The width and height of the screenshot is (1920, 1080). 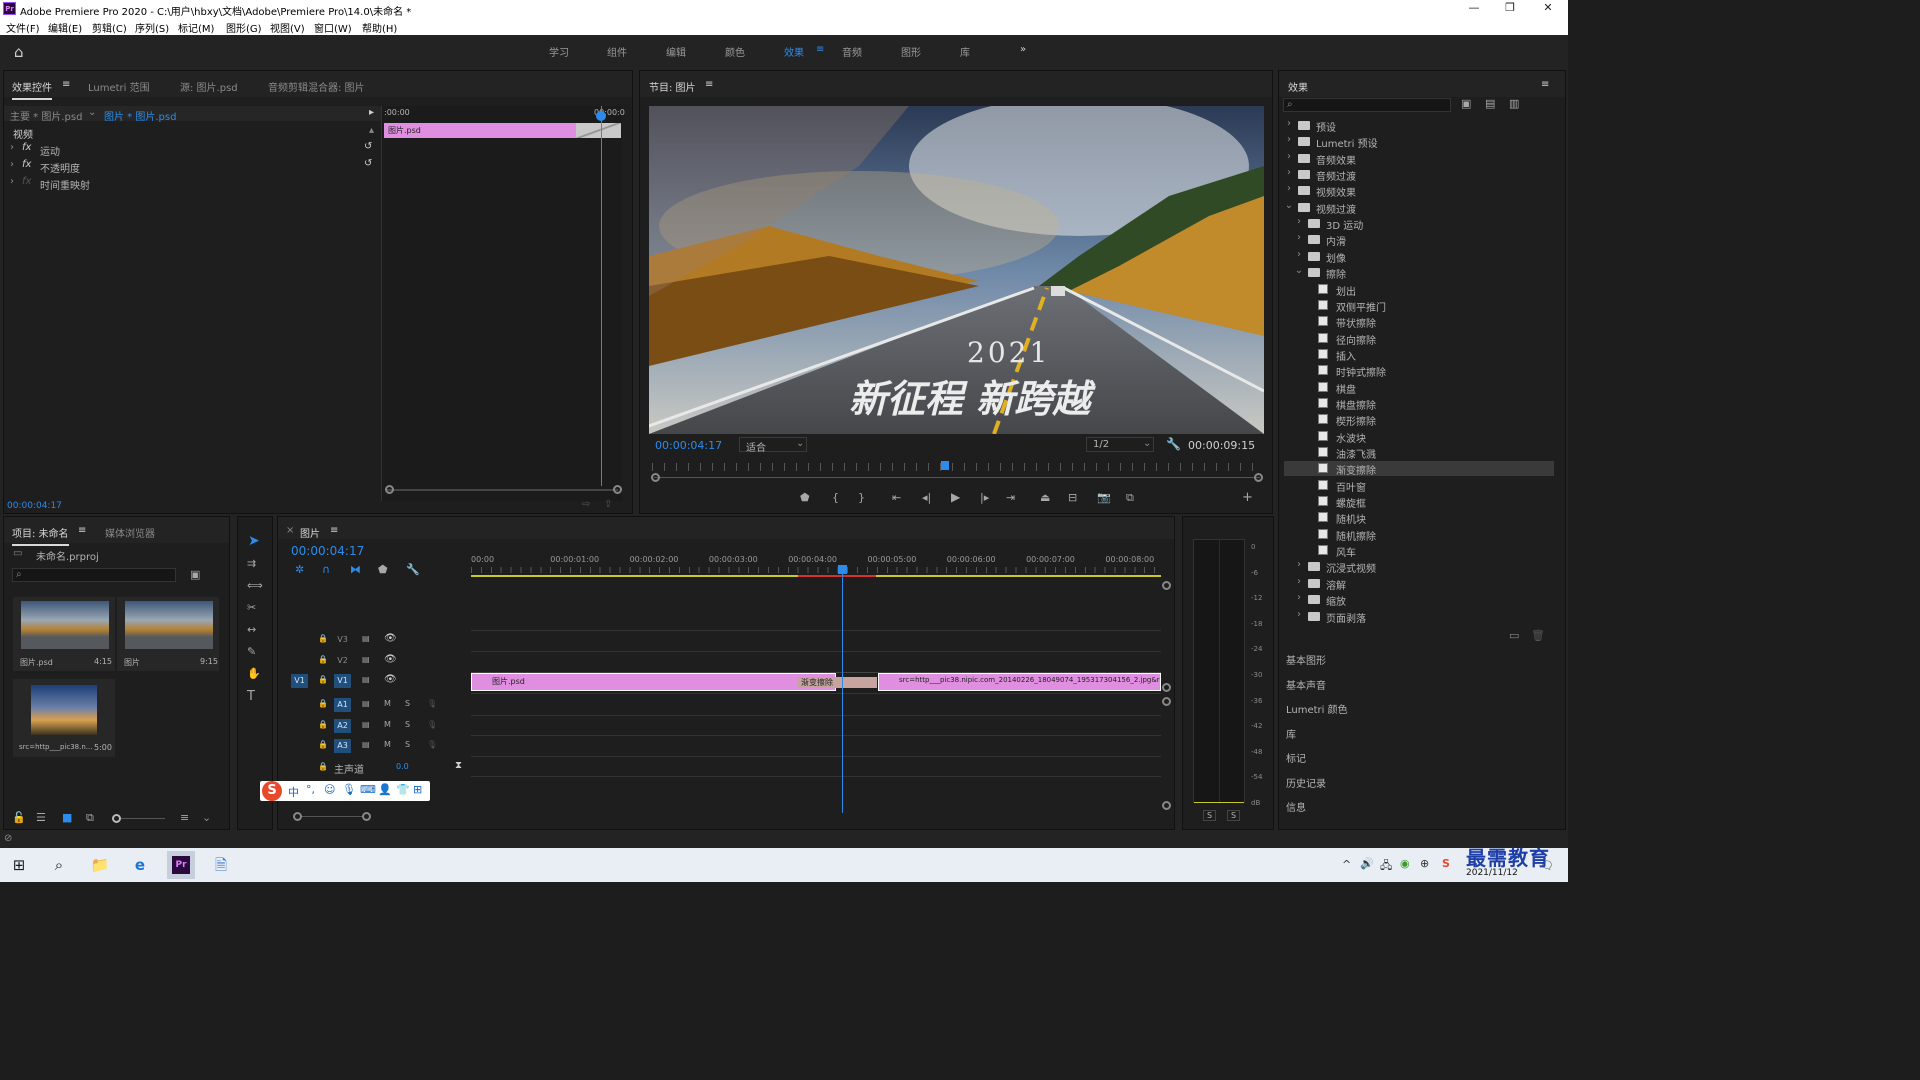 I want to click on property-opacity: › fx 不透明度 ↺, so click(x=192, y=166).